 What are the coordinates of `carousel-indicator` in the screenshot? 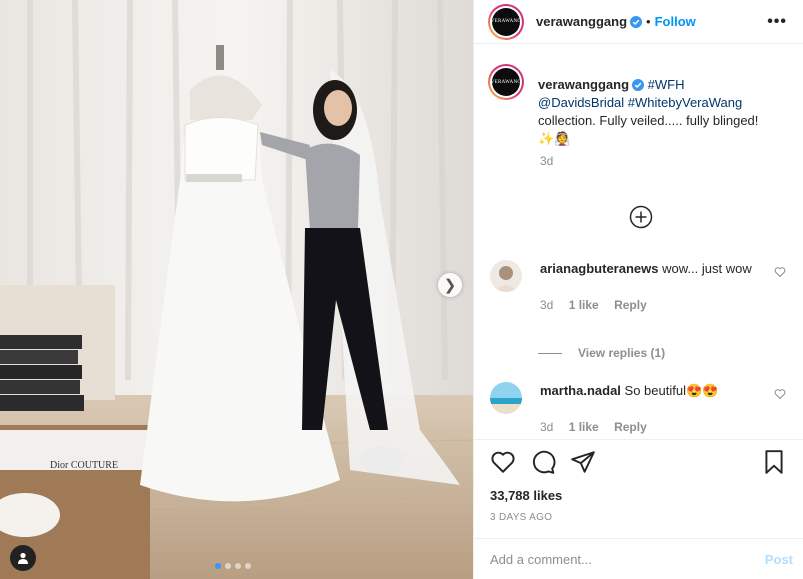 It's located at (233, 566).